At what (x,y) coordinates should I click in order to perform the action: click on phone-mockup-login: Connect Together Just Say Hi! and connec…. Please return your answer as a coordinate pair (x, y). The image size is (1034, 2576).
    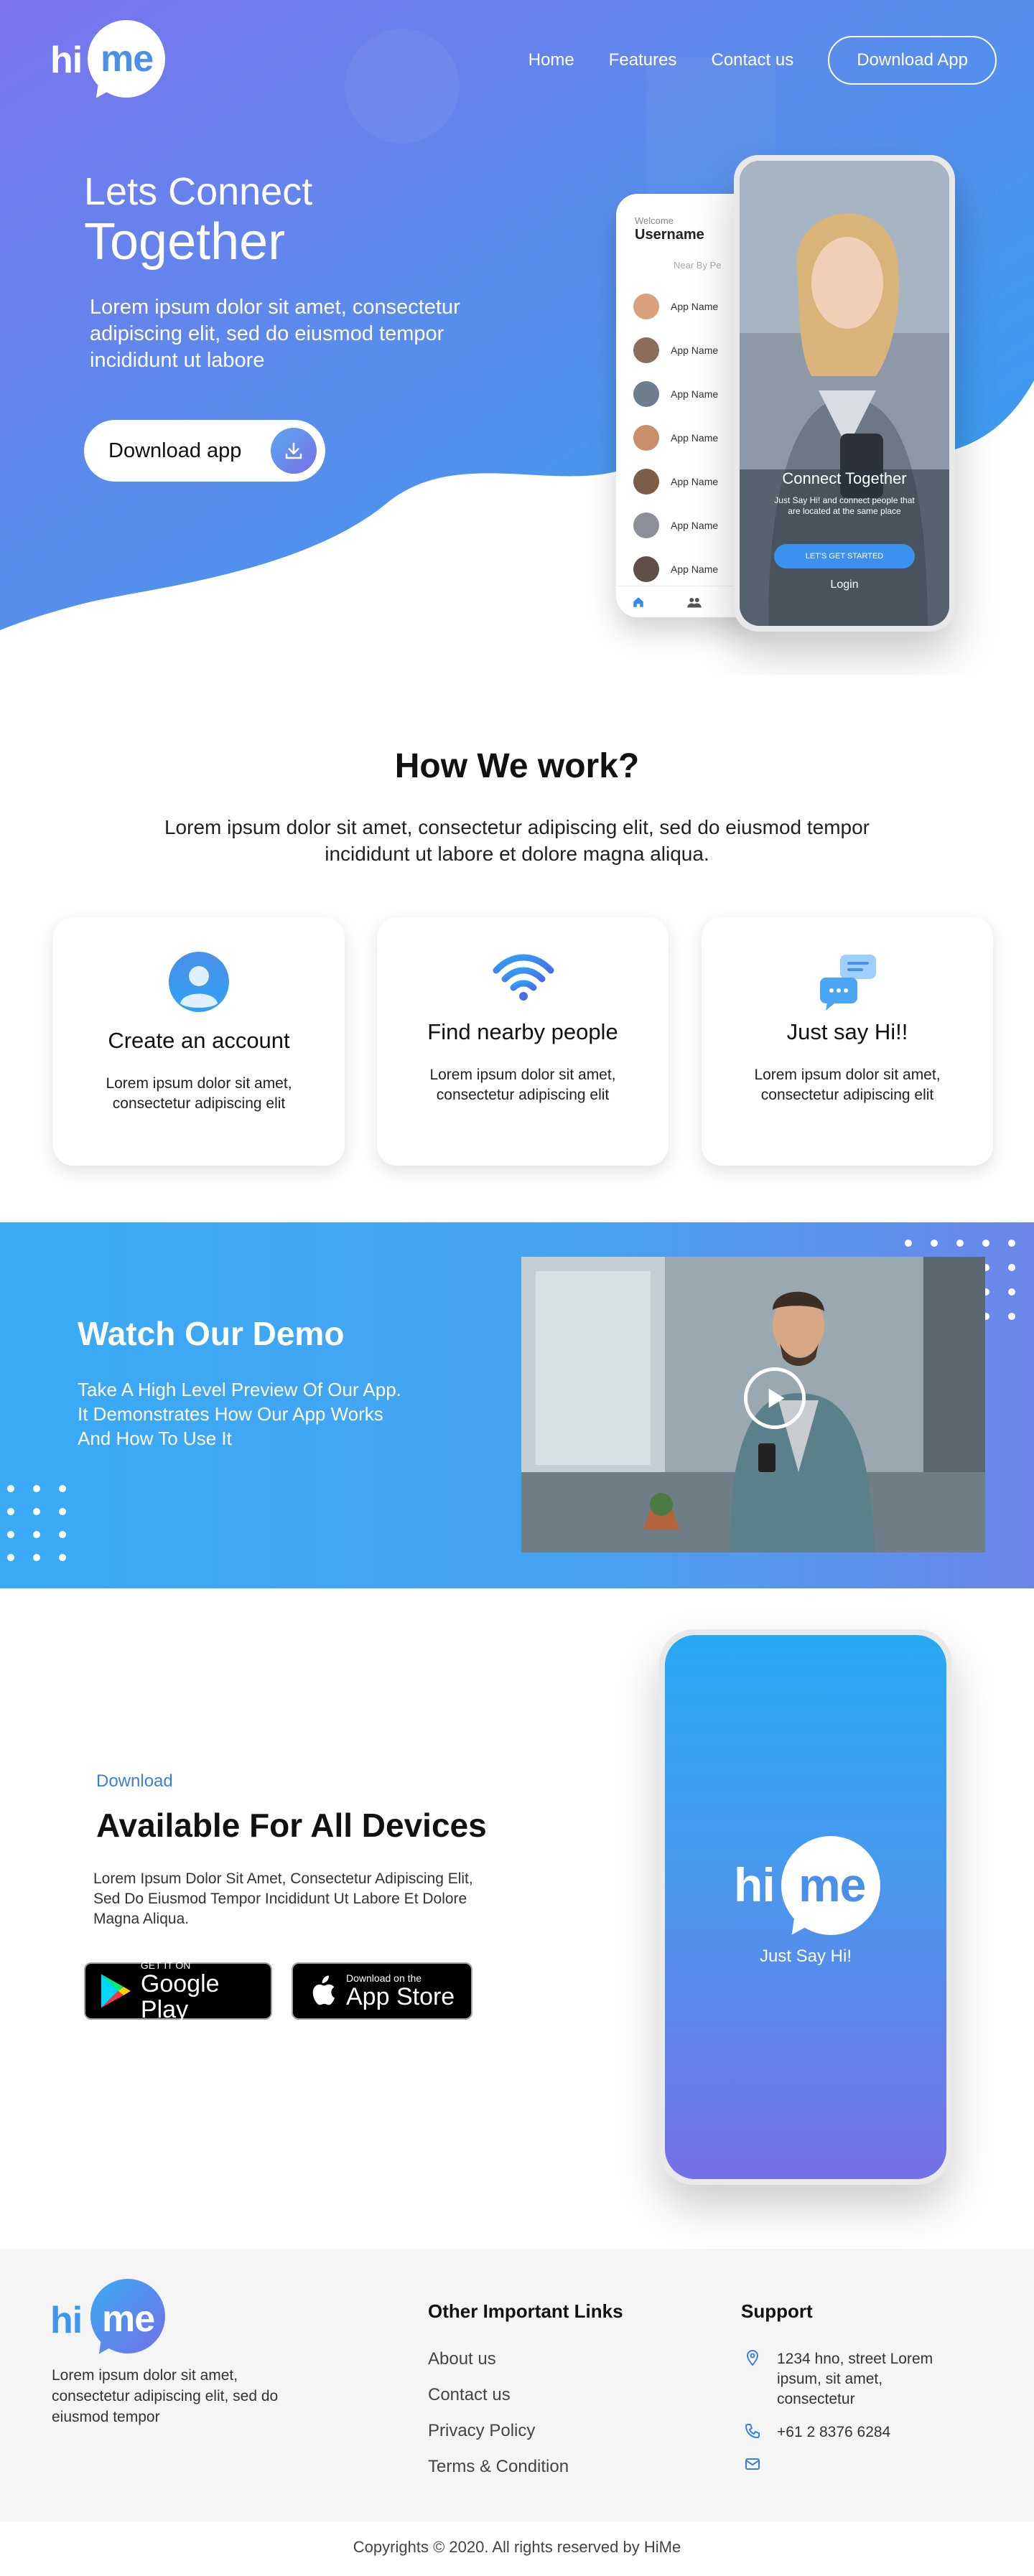
    Looking at the image, I should click on (844, 394).